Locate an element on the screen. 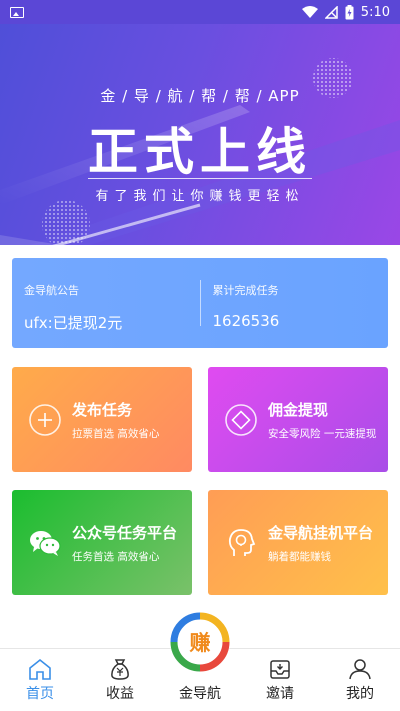 The height and width of the screenshot is (711, 400). hero-tagline: 金 / 导 / 航 / 帮 / 帮 / APP is located at coordinates (200, 96).